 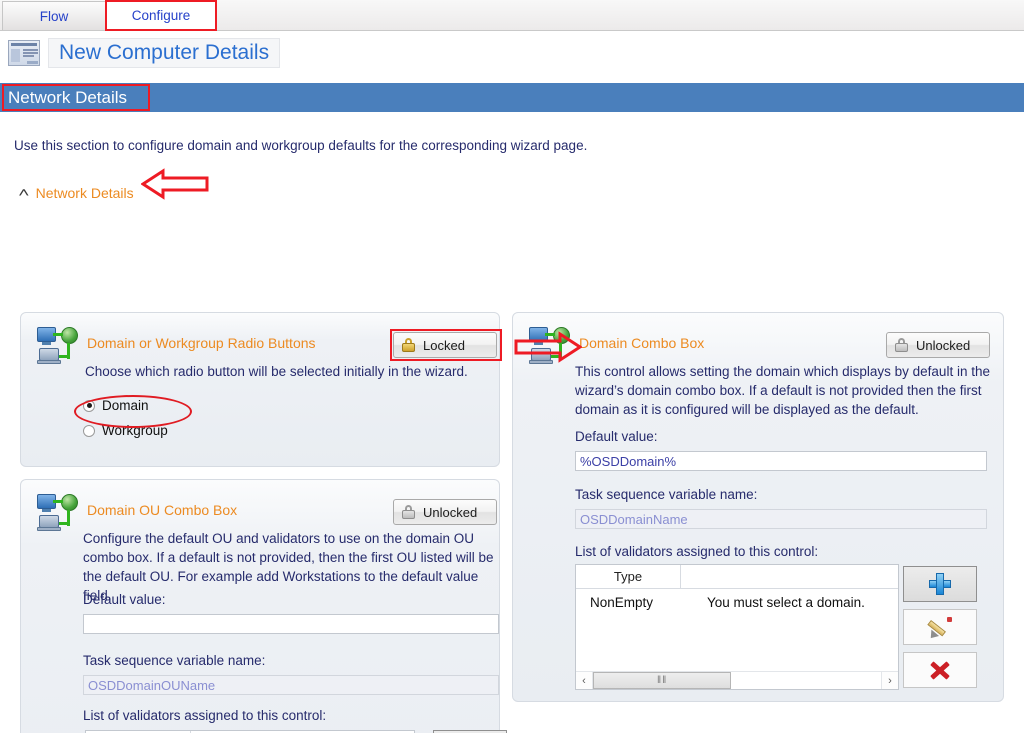 I want to click on unlocked-button-domain-combo: Unlocked, so click(x=938, y=345).